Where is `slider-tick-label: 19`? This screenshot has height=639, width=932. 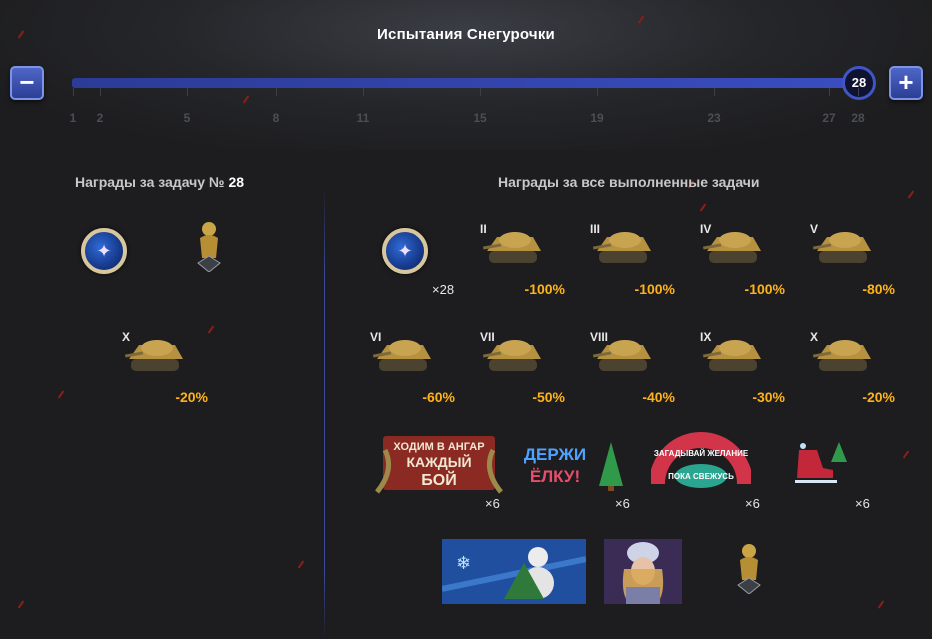 slider-tick-label: 19 is located at coordinates (597, 118).